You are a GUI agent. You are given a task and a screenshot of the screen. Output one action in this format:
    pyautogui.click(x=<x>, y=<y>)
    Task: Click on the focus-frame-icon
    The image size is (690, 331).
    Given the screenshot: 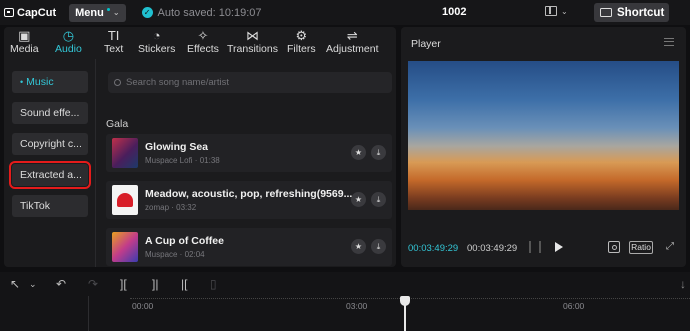 What is the action you would take?
    pyautogui.click(x=614, y=247)
    